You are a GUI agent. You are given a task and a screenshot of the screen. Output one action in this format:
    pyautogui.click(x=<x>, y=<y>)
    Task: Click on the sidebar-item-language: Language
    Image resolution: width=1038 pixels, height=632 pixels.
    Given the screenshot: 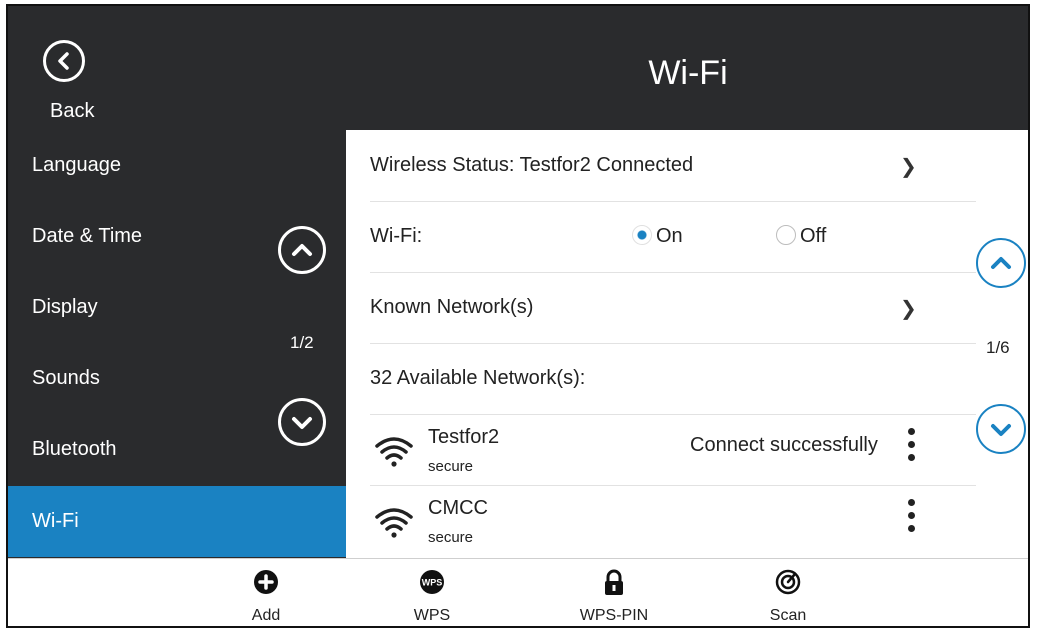 What is the action you would take?
    pyautogui.click(x=177, y=165)
    